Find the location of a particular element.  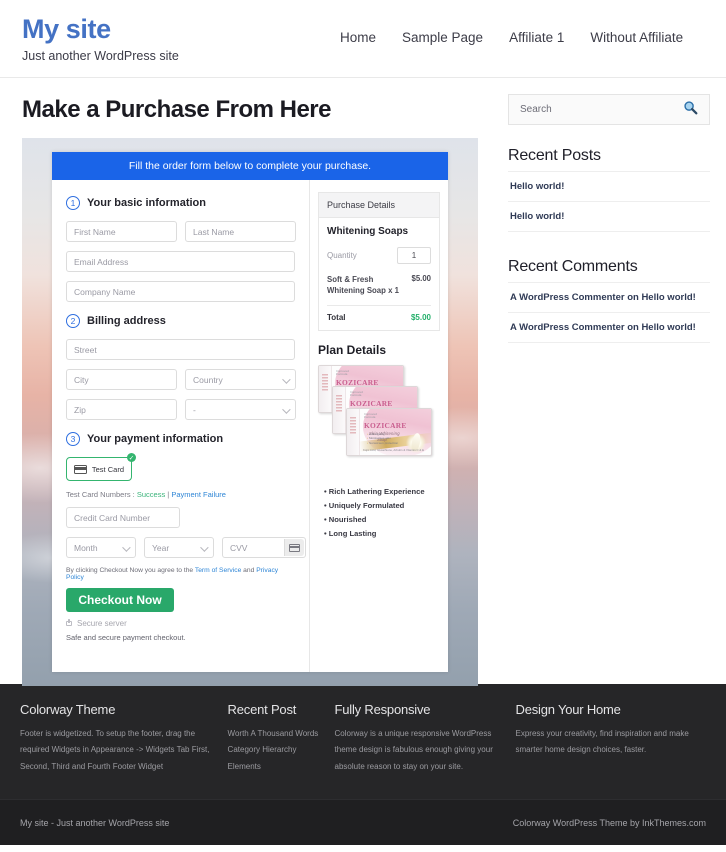

test-card-failure-link: Payment Failure is located at coordinates (198, 494).